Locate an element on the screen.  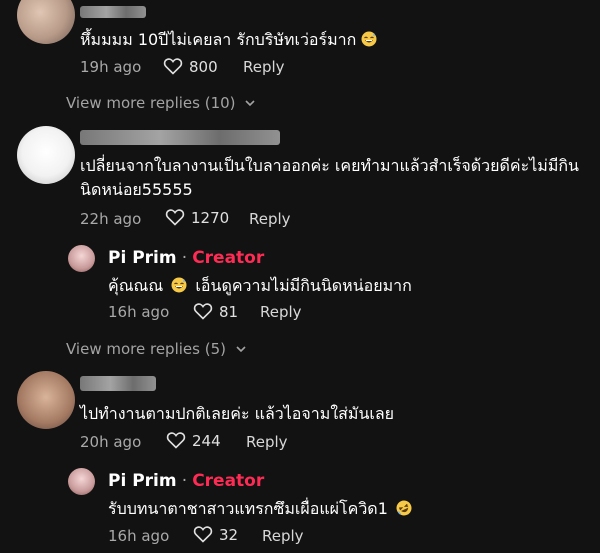
creator-reply-text: รับบทนาตาชาสาวแทรกซึมเผื่อแผ่โควิด1 is located at coordinates (260, 509).